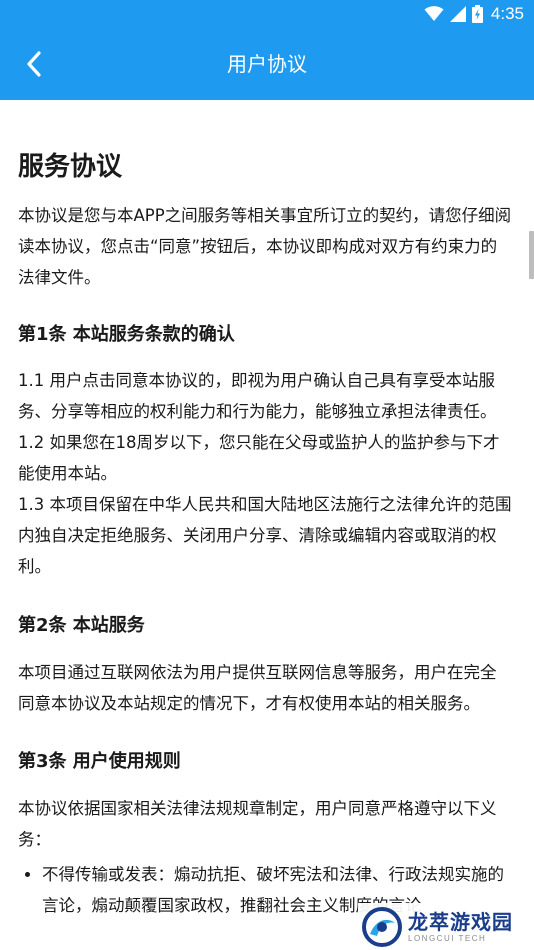  Describe the element at coordinates (259, 458) in the screenshot. I see `section-paragraph: 1.2 如果您在18周岁以下，您只能在父母或监护人的监护参与下才能使用本站。` at that location.